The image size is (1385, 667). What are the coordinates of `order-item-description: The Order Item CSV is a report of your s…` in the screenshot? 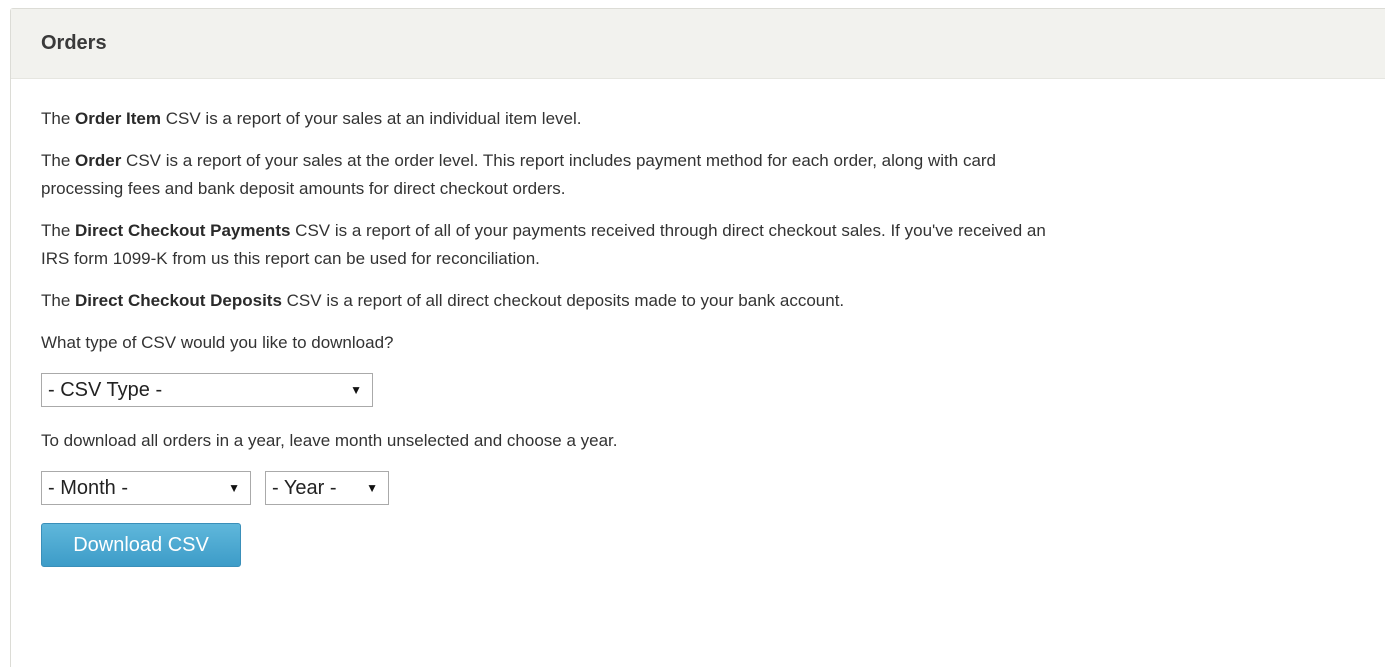 It's located at (546, 119).